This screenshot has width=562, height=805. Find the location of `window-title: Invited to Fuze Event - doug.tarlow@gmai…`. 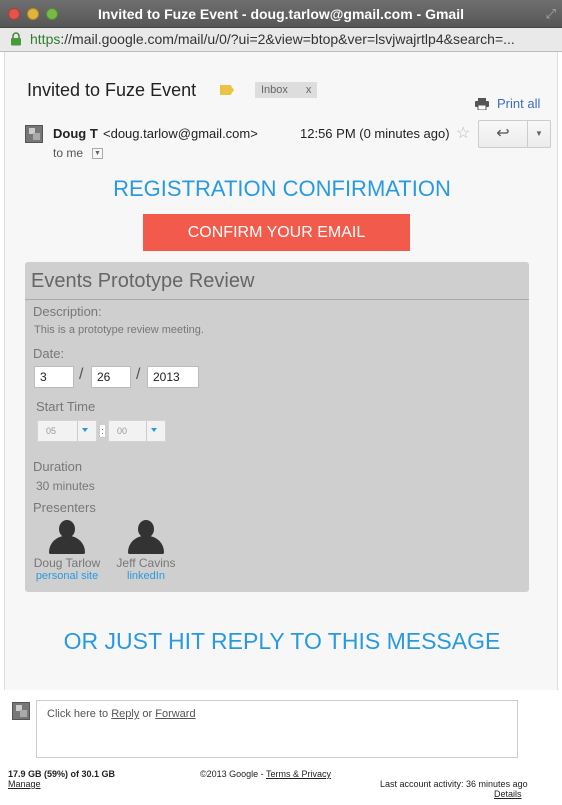

window-title: Invited to Fuze Event - doug.tarlow@gmai… is located at coordinates (281, 14).